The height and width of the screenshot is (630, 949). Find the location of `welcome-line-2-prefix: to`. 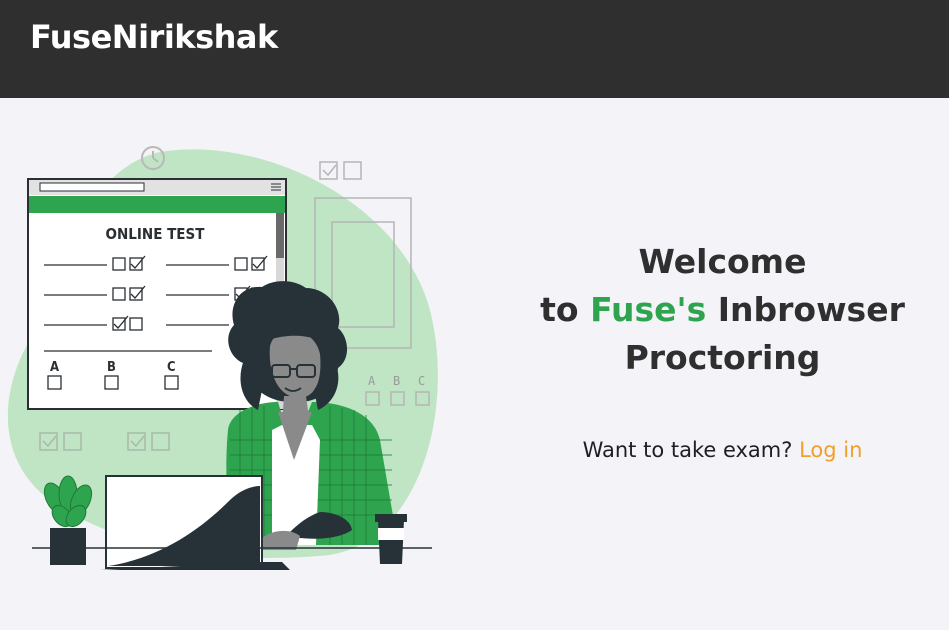

welcome-line-2-prefix: to is located at coordinates (565, 309).